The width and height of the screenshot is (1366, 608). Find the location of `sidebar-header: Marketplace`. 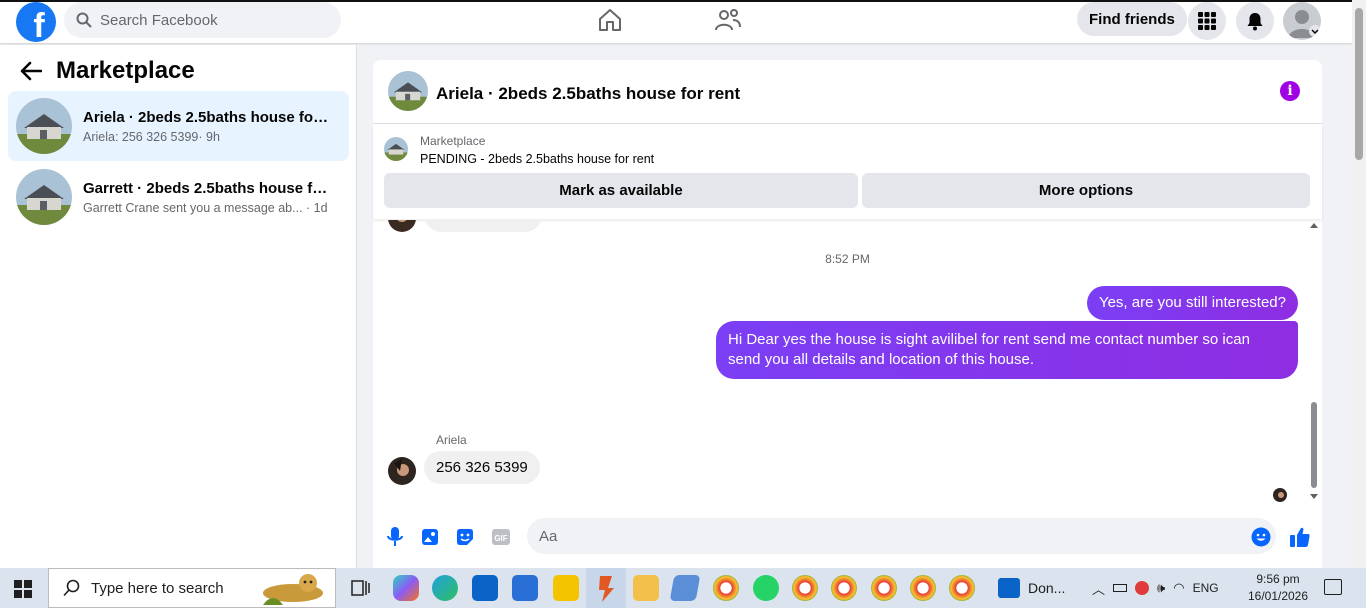

sidebar-header: Marketplace is located at coordinates (107, 71).